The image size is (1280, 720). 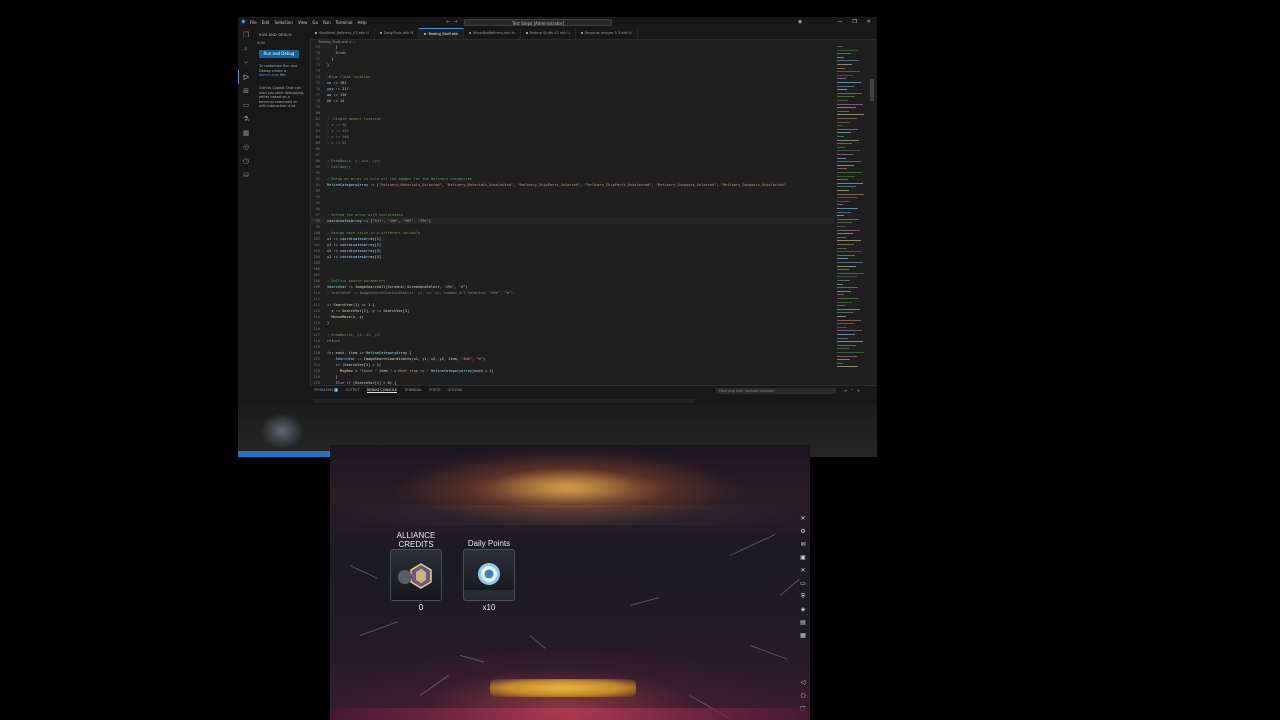 What do you see at coordinates (344, 22) in the screenshot?
I see `menu-terminal: Terminal` at bounding box center [344, 22].